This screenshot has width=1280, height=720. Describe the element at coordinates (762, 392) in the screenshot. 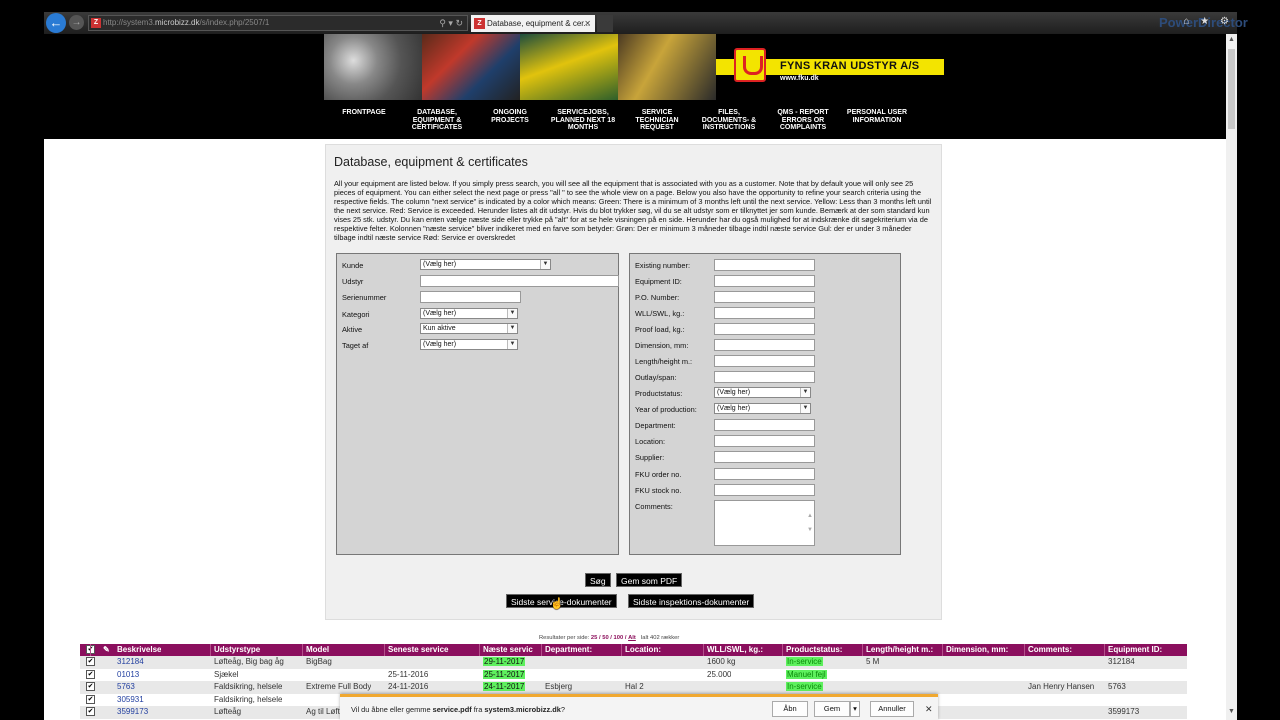

I see `select-8: (Vælg her) ▼` at that location.